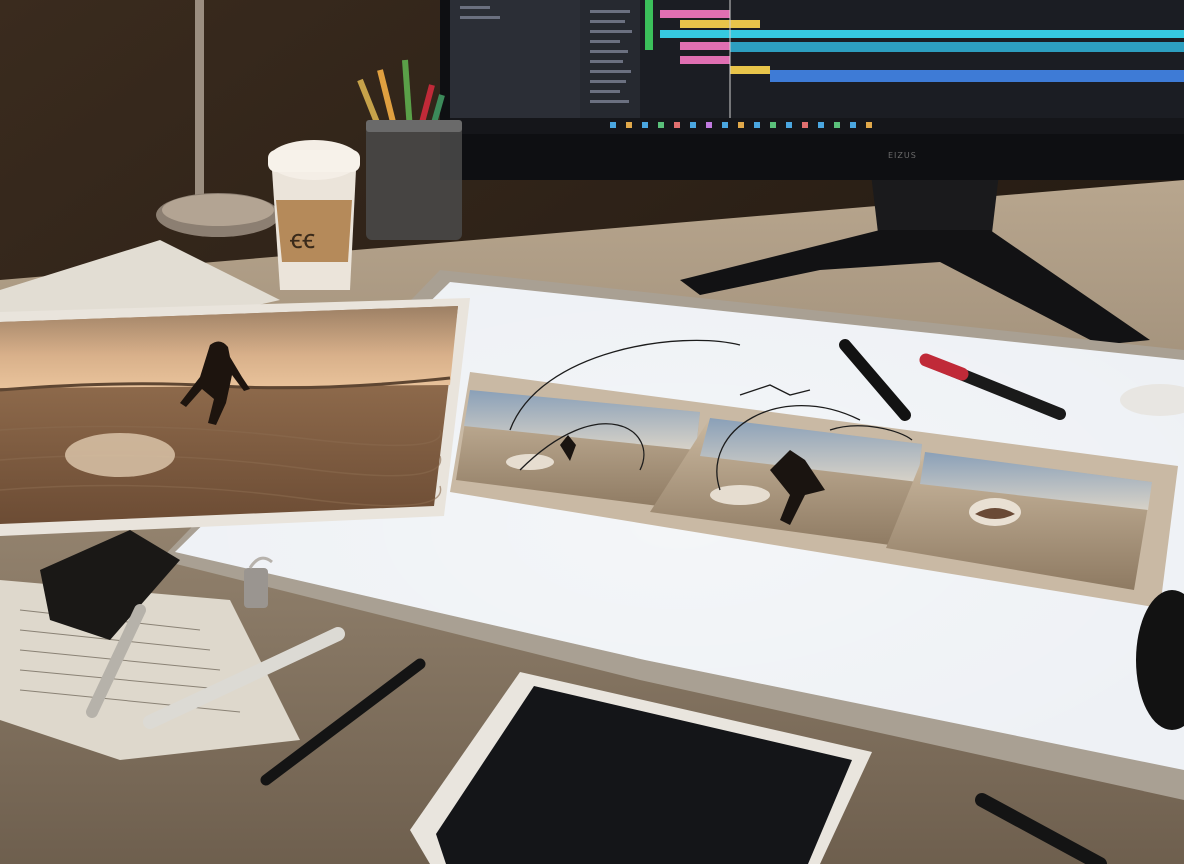 The height and width of the screenshot is (864, 1184). I want to click on desert-photo-print, so click(235, 417).